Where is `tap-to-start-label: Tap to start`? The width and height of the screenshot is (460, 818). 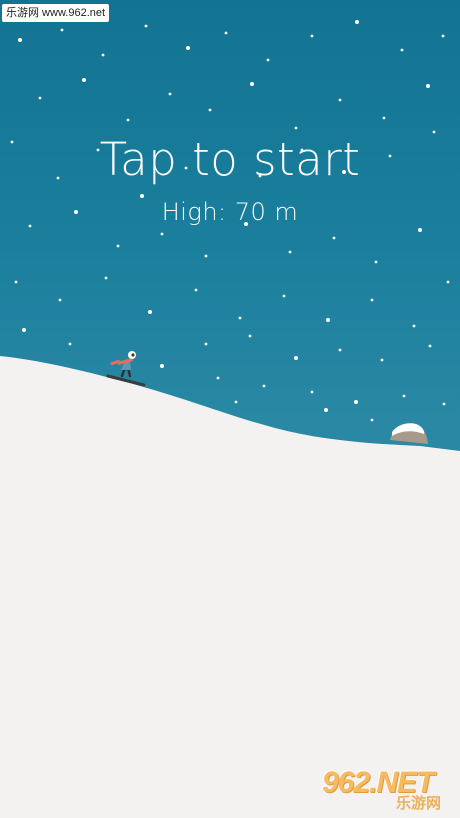
tap-to-start-label: Tap to start is located at coordinates (230, 160).